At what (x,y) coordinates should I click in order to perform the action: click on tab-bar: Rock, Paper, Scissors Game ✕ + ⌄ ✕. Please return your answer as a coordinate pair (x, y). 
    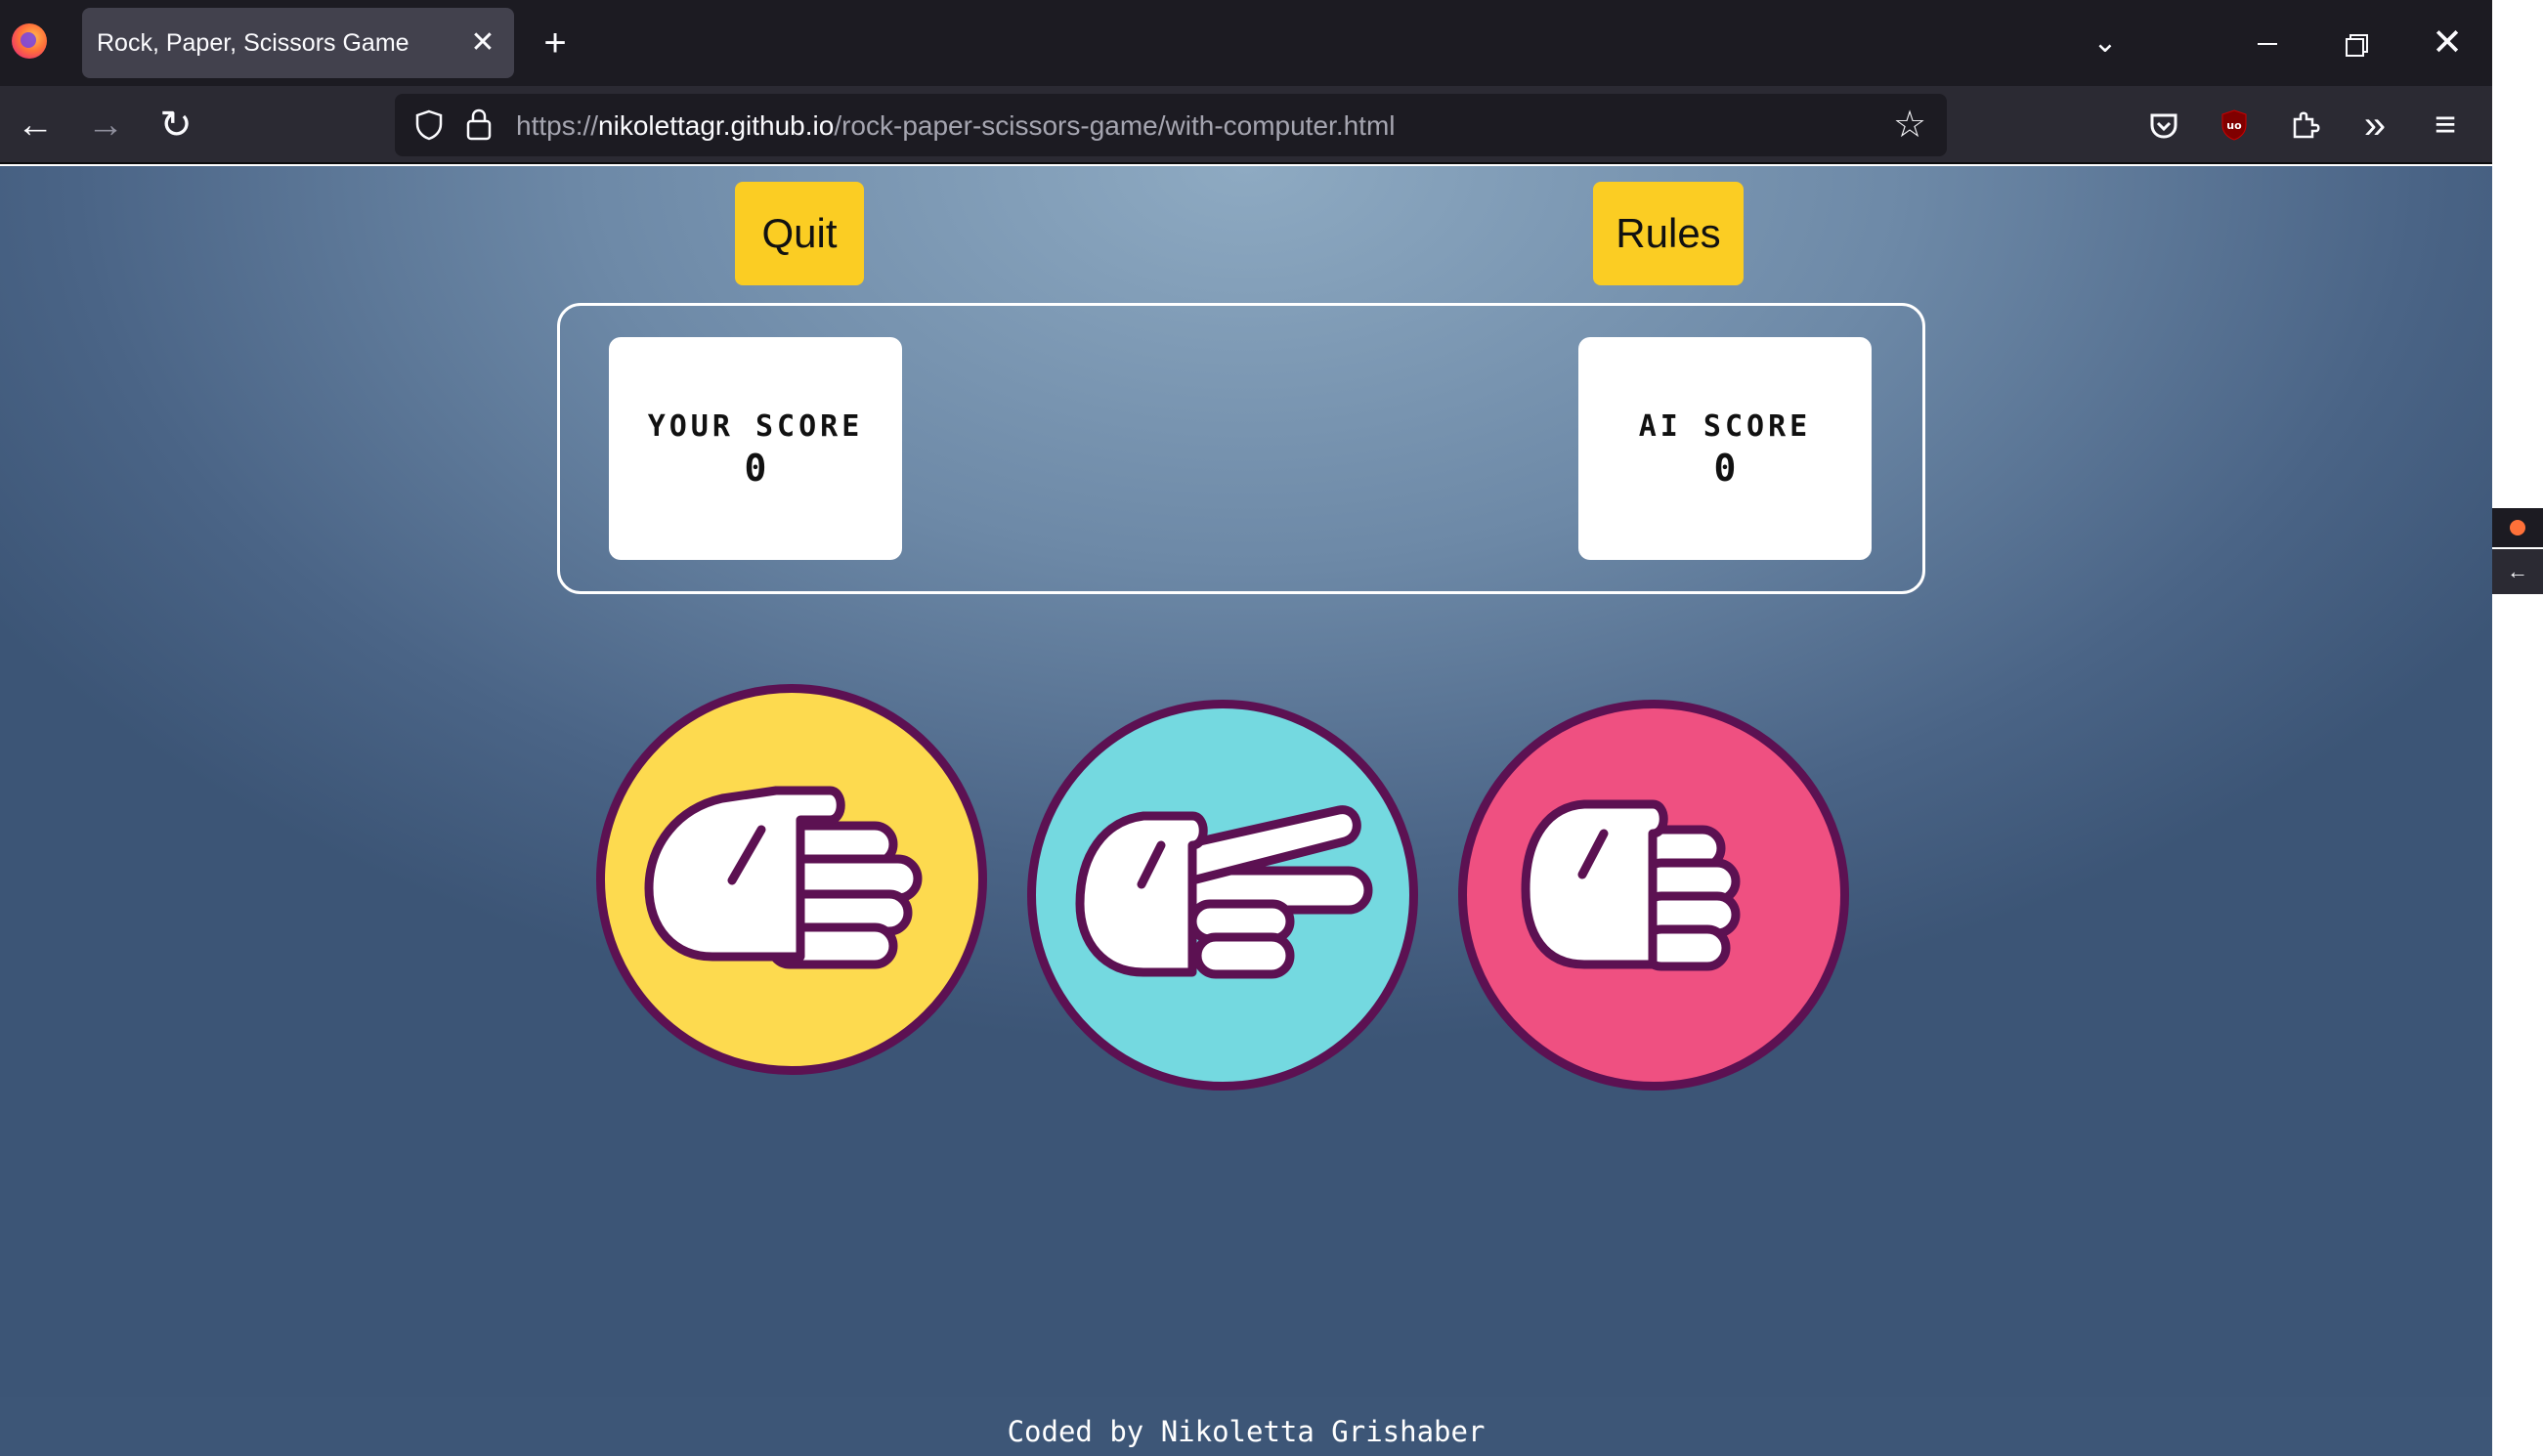
    Looking at the image, I should click on (1246, 43).